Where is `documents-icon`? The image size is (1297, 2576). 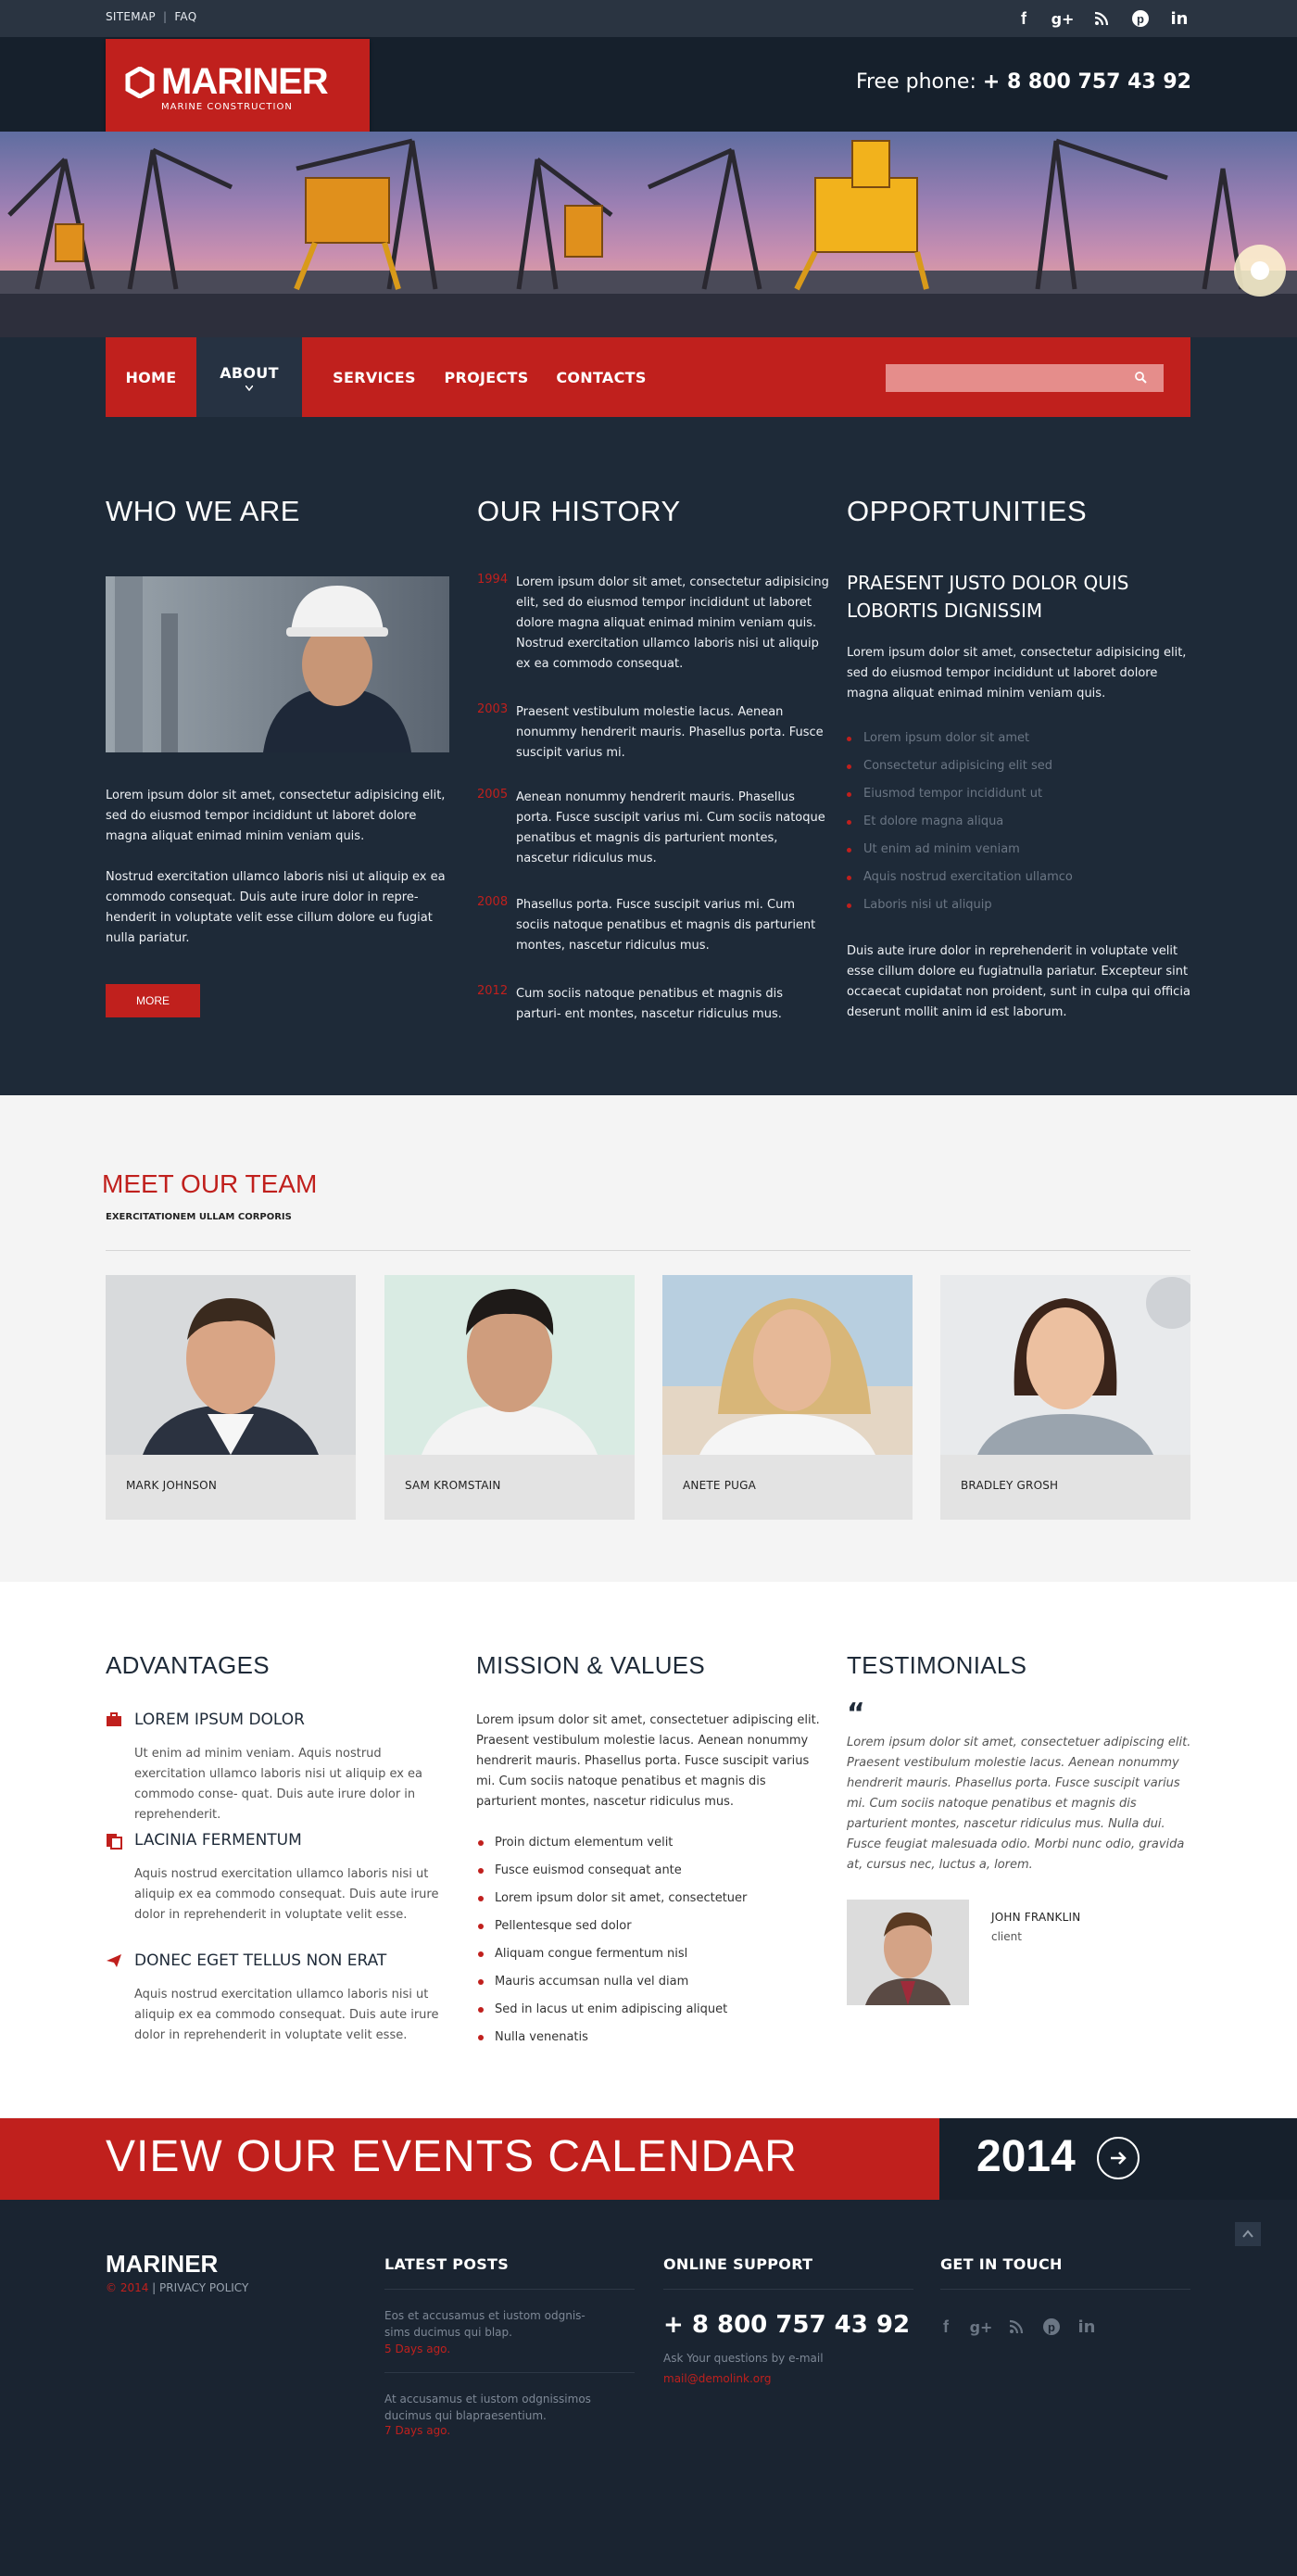
documents-icon is located at coordinates (114, 1842).